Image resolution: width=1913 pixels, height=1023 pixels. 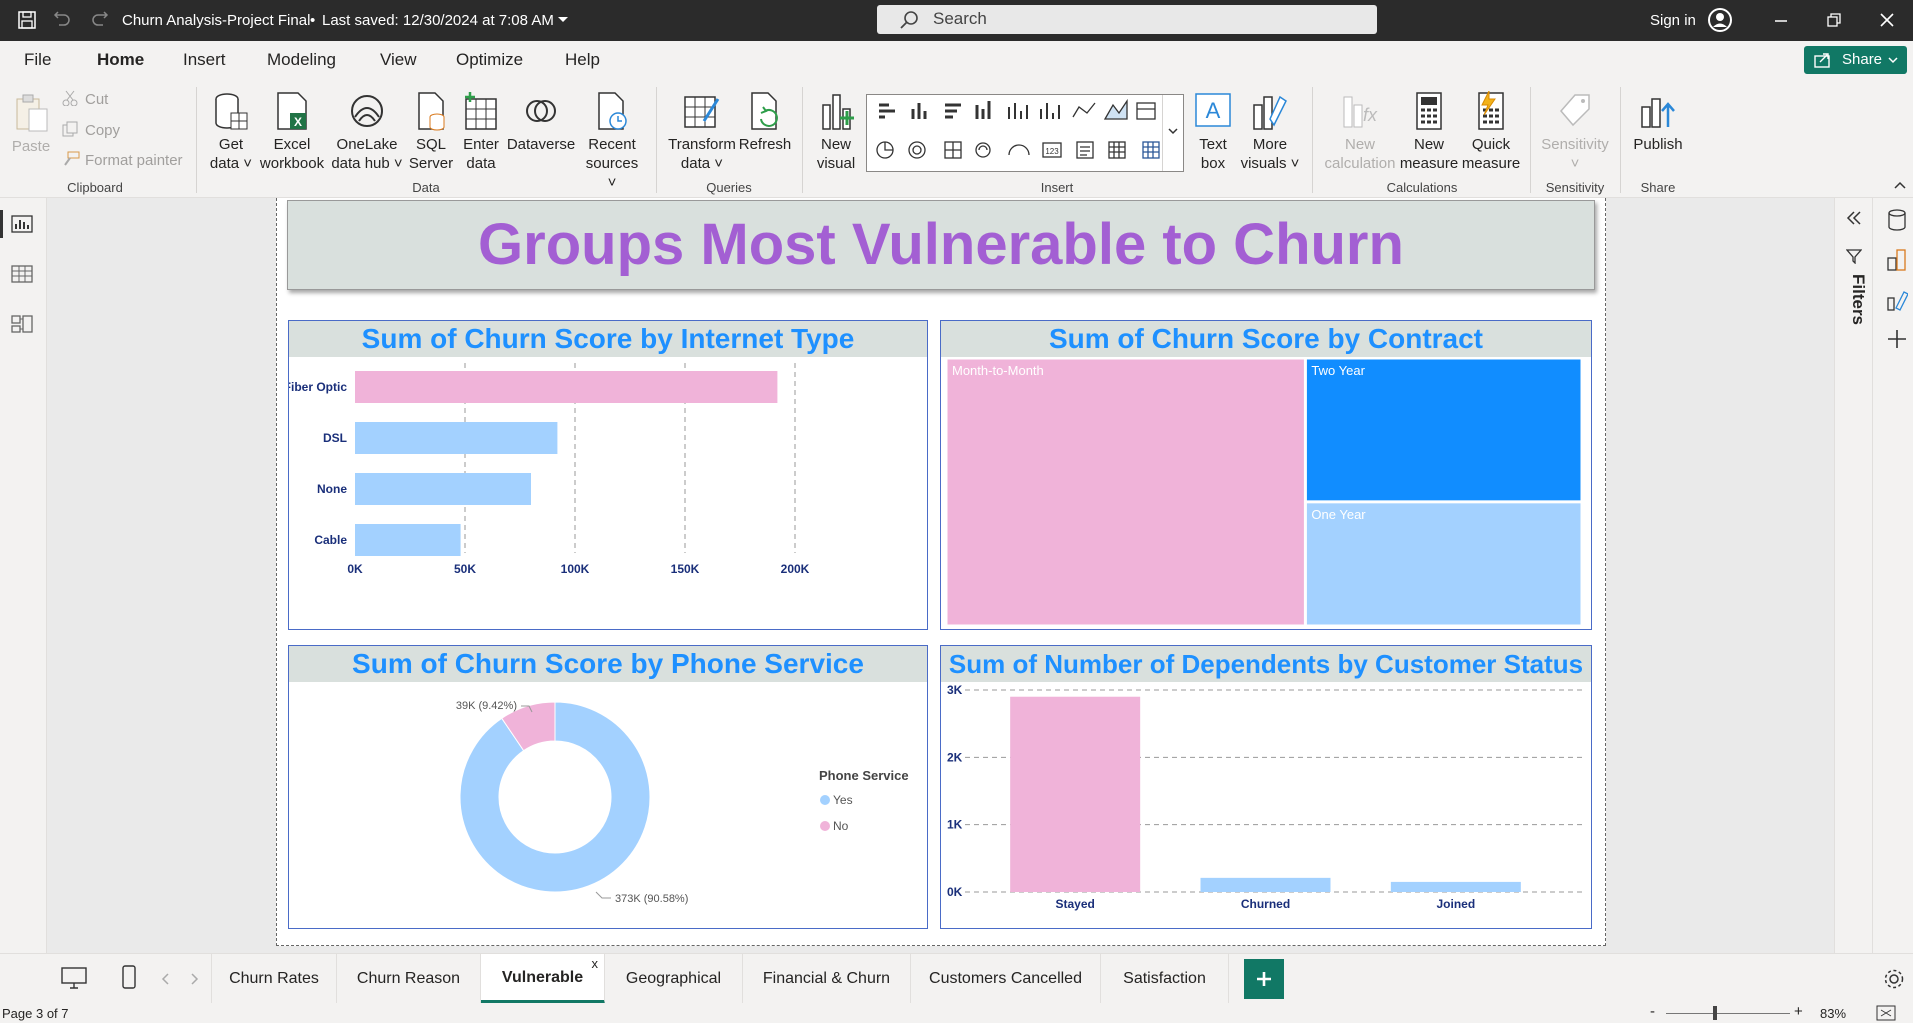 I want to click on share-button: Share, so click(x=1855, y=60).